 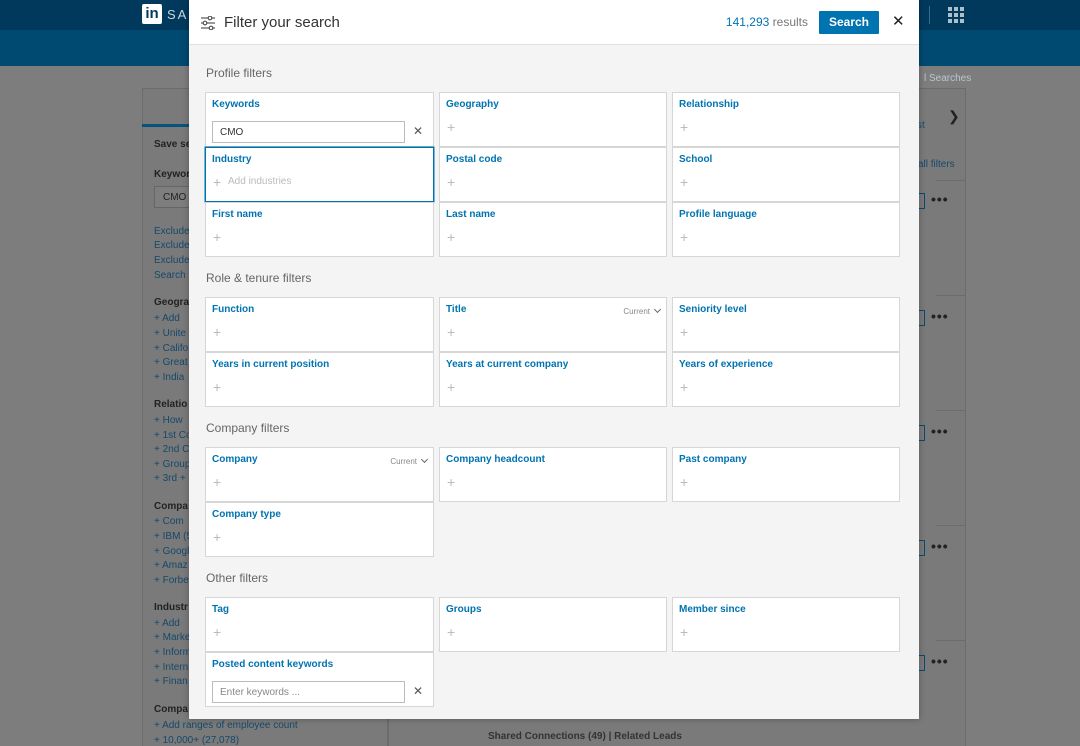 I want to click on add-placeholder: Add industries, so click(x=259, y=181).